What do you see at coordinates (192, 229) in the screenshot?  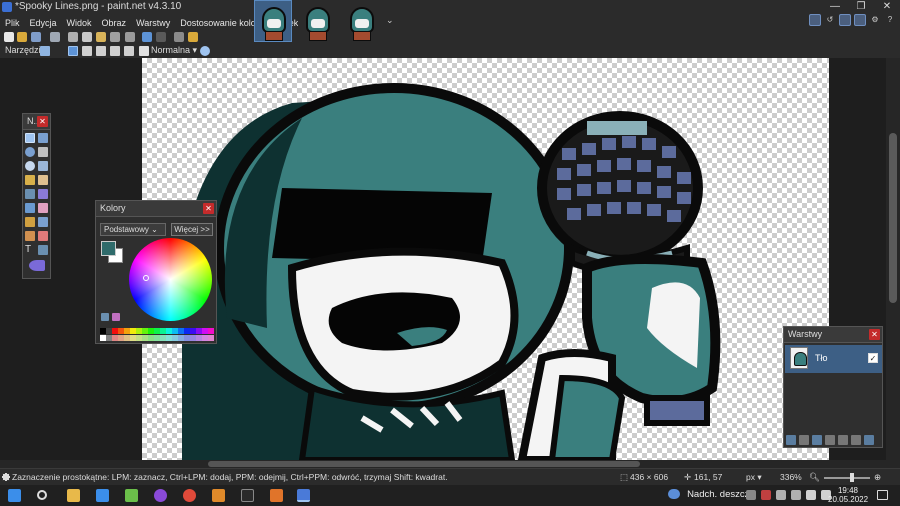 I see `more-colors-button: Więcej >>` at bounding box center [192, 229].